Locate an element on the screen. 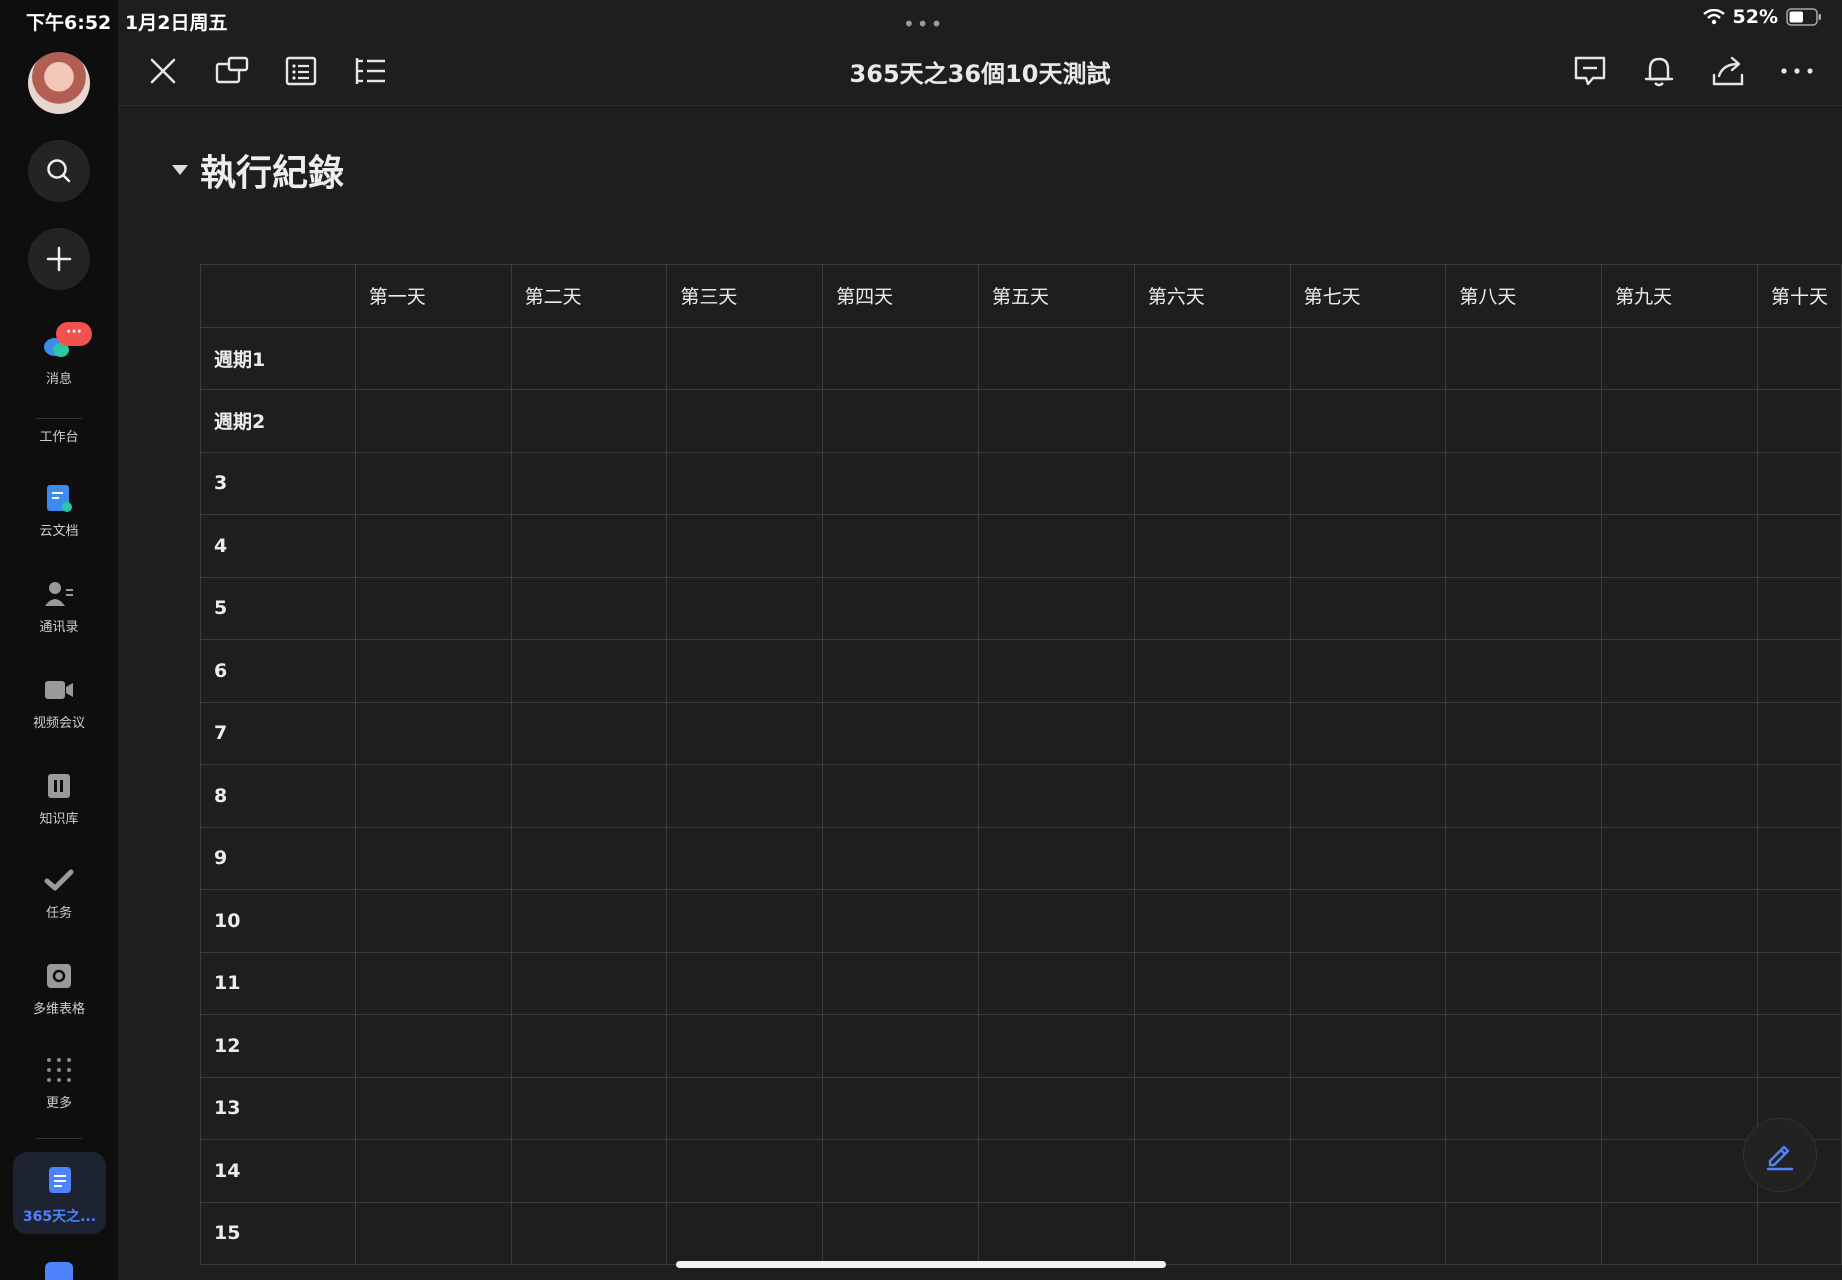 Image resolution: width=1842 pixels, height=1280 pixels. notifications-button is located at coordinates (1659, 71).